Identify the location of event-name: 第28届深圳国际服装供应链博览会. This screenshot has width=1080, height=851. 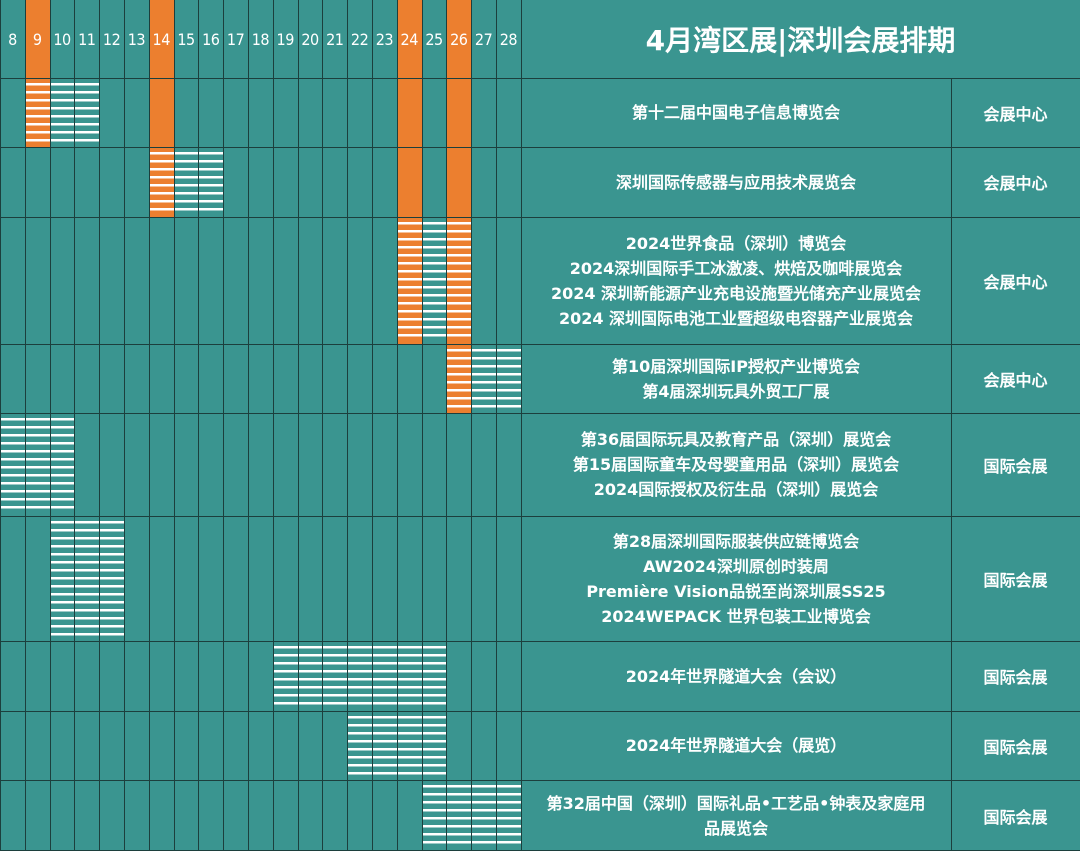
(736, 541).